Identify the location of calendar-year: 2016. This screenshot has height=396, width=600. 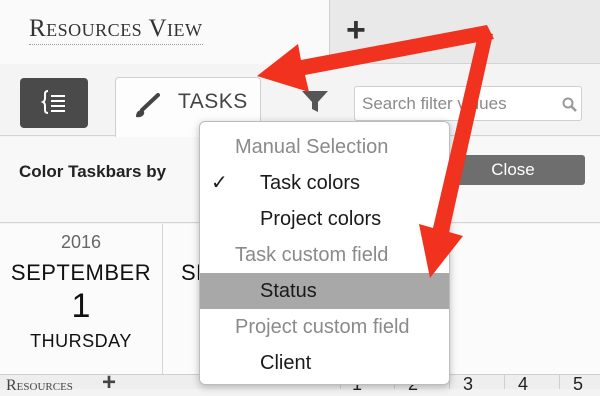
(81, 242).